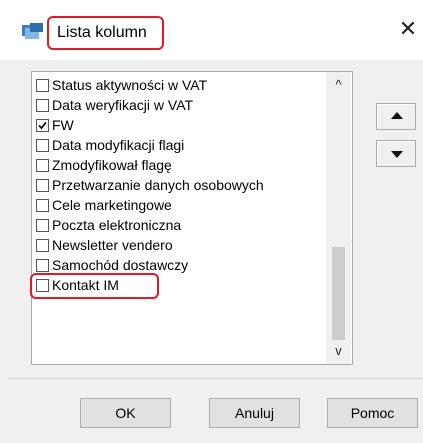 Image resolution: width=423 pixels, height=443 pixels. I want to click on checkmark-icon, so click(42, 125).